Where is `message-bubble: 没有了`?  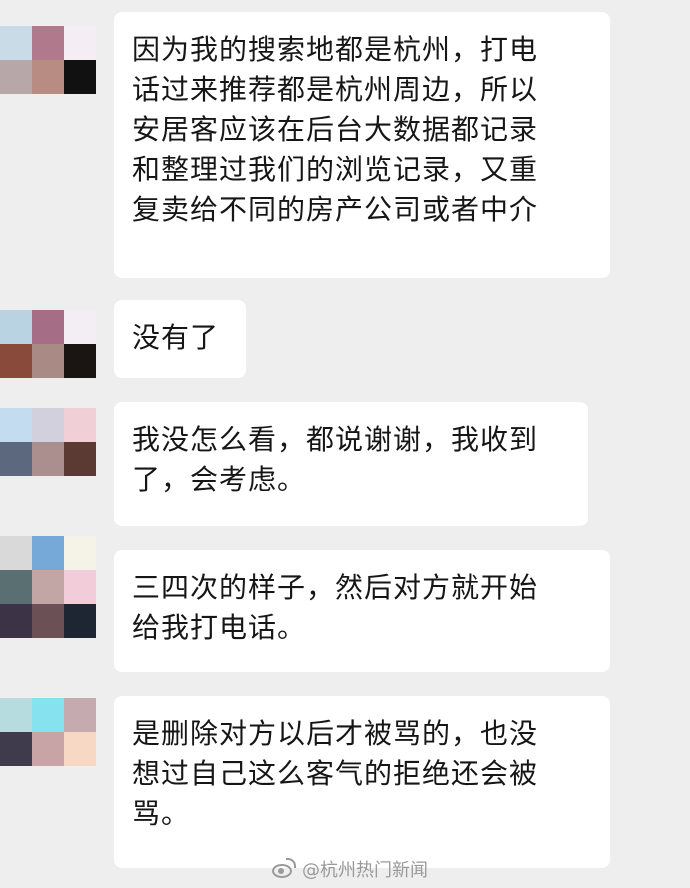 message-bubble: 没有了 is located at coordinates (180, 339).